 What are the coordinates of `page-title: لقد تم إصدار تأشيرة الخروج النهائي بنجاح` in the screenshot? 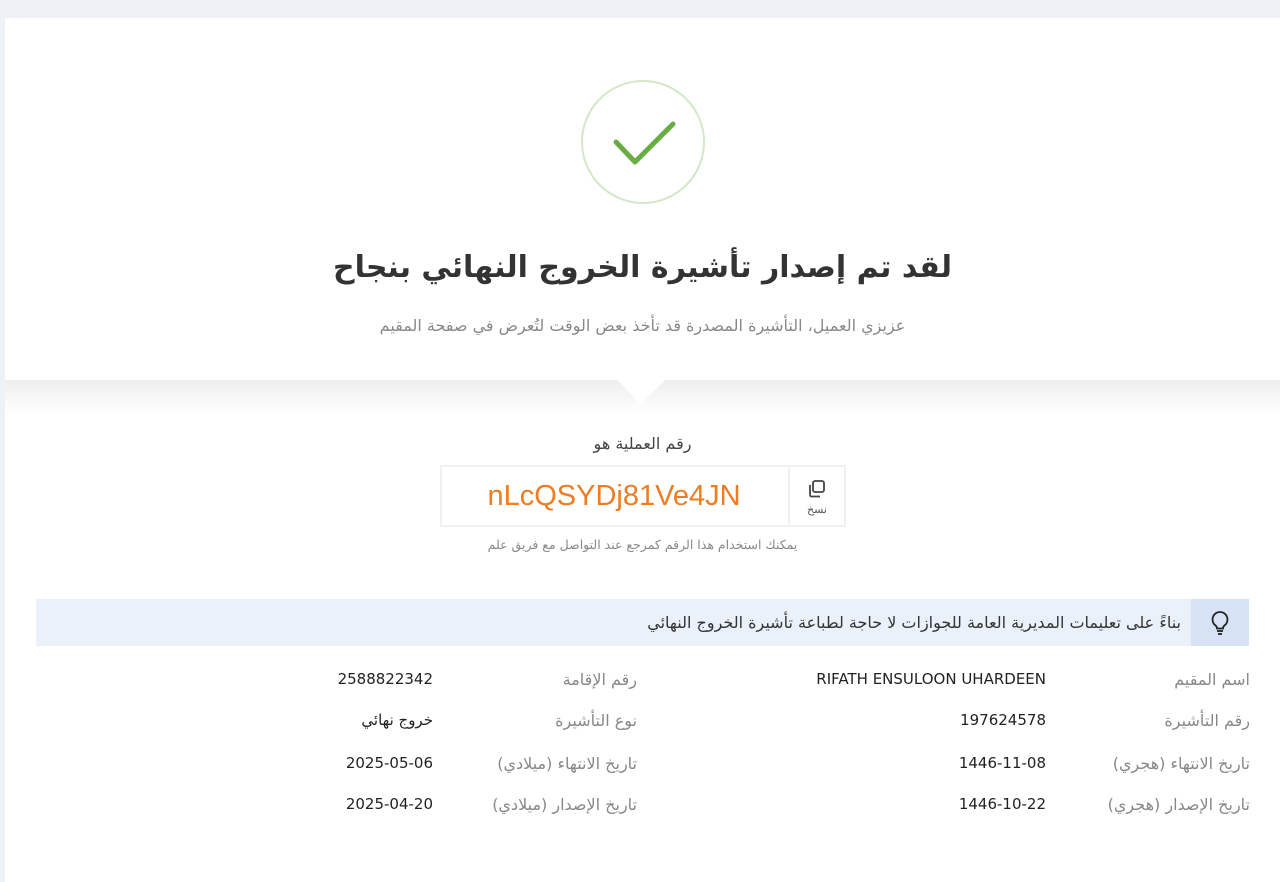 It's located at (642, 267).